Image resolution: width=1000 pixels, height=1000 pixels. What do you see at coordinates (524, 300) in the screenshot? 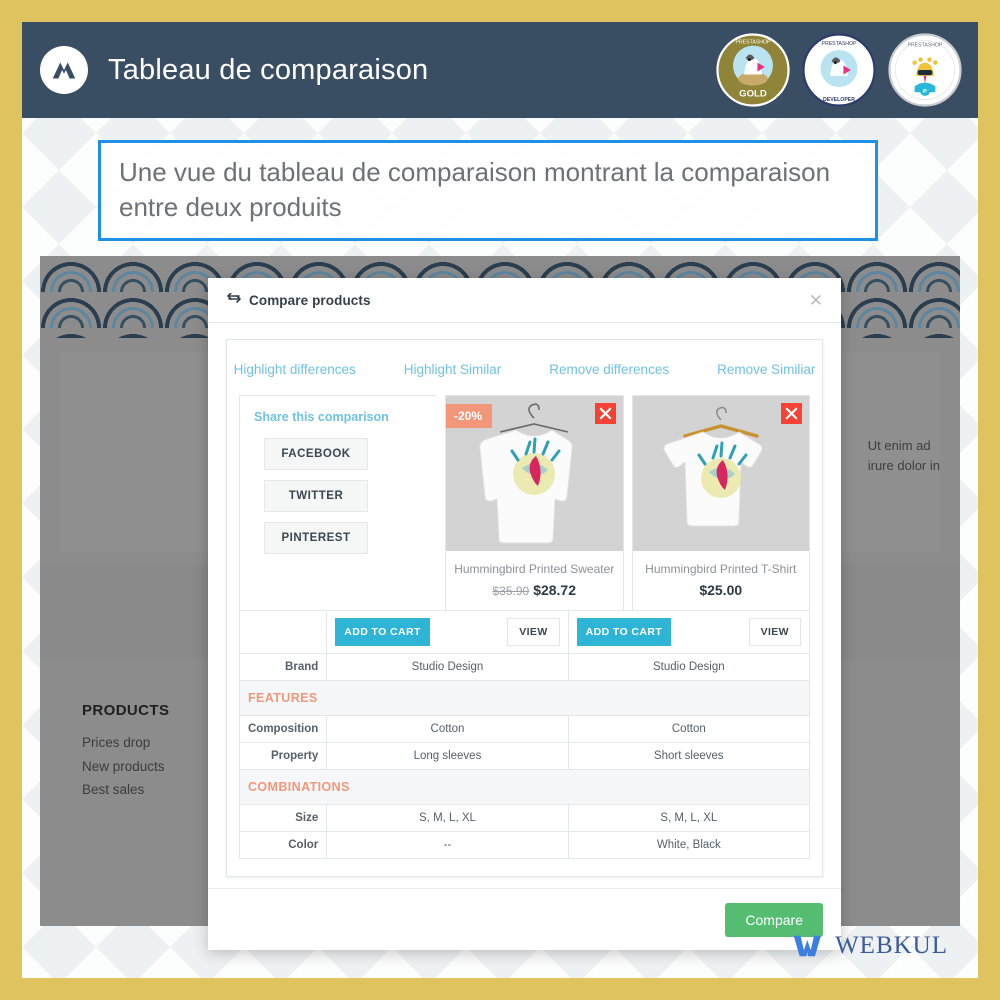
I see `modal-header: Compare products ✕` at bounding box center [524, 300].